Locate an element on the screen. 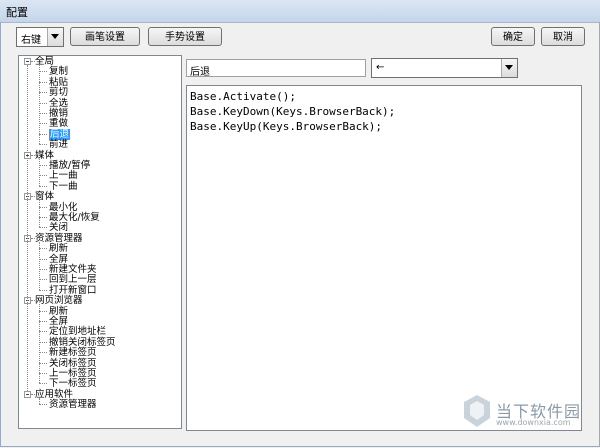  tree-item-label: 全选 is located at coordinates (59, 103).